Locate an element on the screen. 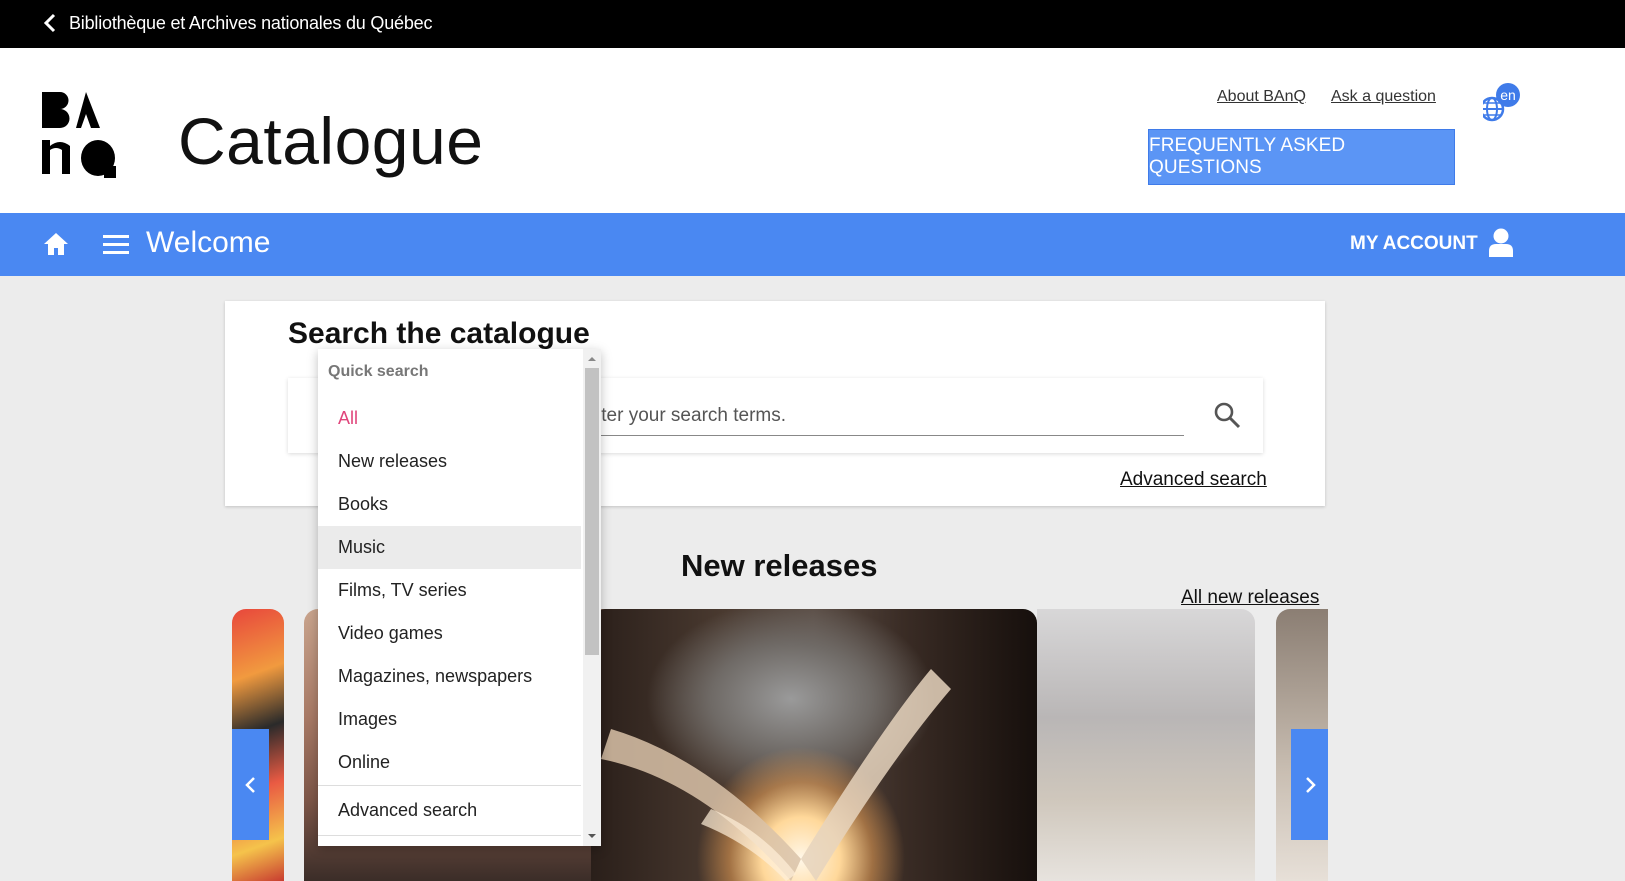 The width and height of the screenshot is (1625, 881). language-label: en is located at coordinates (1508, 95).